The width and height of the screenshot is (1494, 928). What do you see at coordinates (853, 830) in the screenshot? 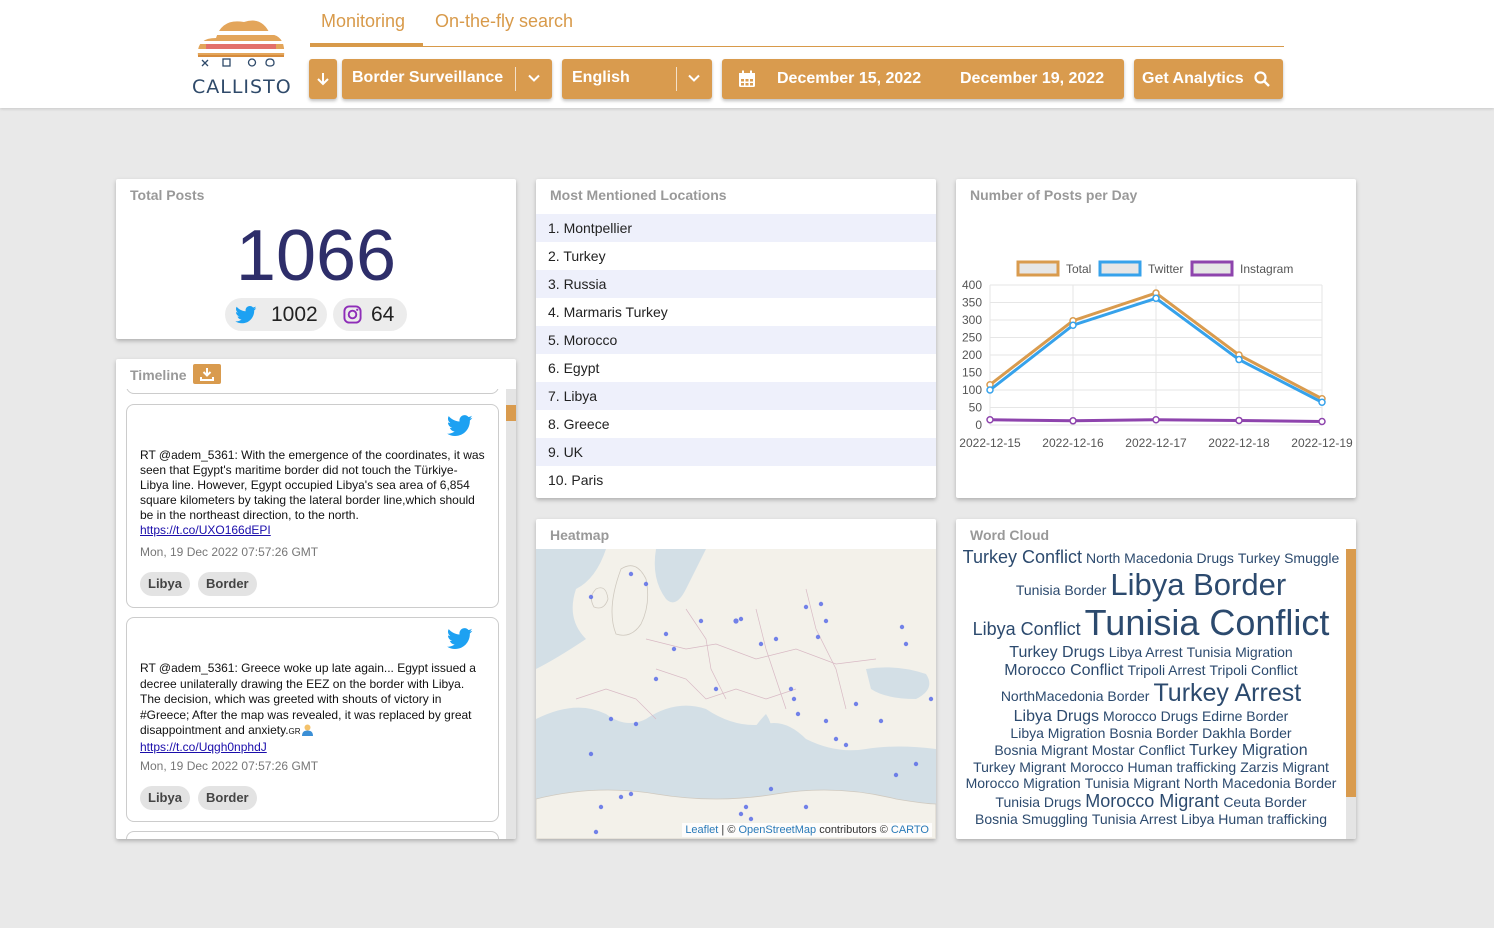
I see `attribution-contributors: contributors ©` at bounding box center [853, 830].